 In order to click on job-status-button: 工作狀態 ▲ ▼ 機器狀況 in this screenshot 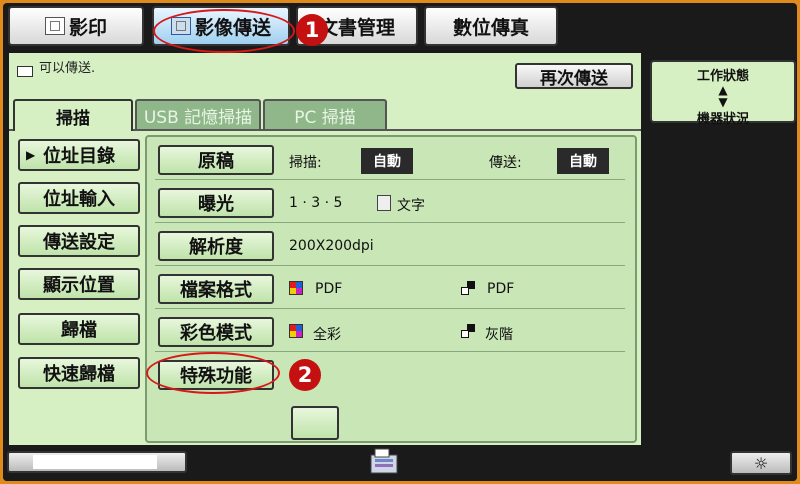, I will do `click(723, 93)`.